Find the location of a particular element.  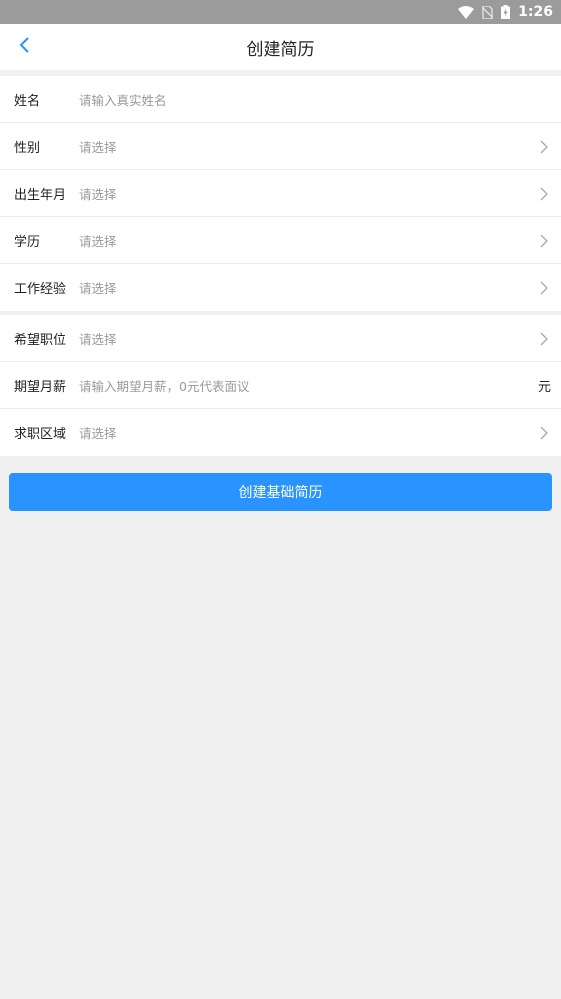

name-label: 姓名 is located at coordinates (27, 101).